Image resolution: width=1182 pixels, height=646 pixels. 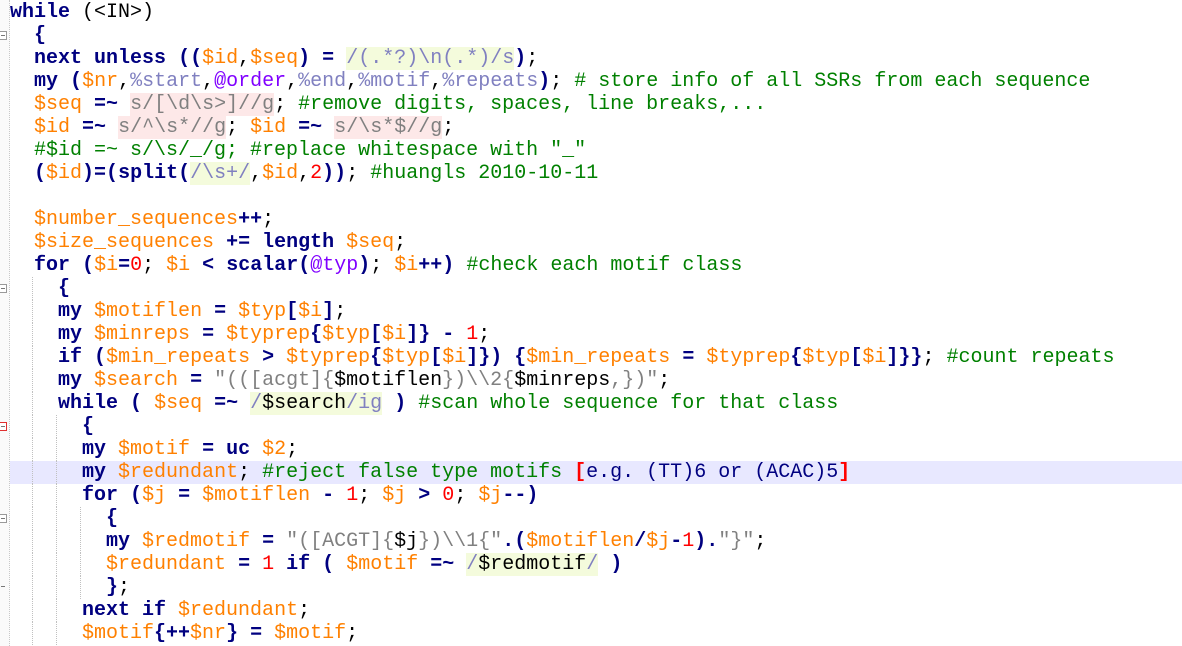 What do you see at coordinates (100, 81) in the screenshot?
I see `token-variable: $nr` at bounding box center [100, 81].